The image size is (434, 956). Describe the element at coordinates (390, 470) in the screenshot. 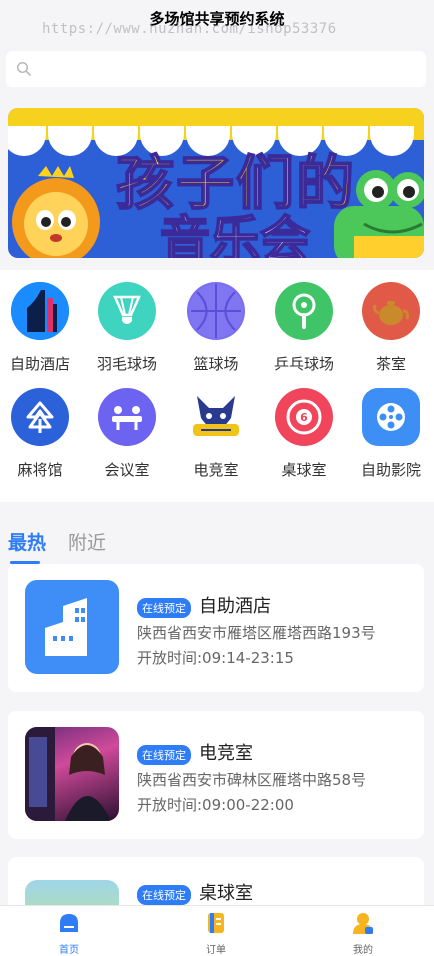

I see `category-label: 自助影院` at that location.